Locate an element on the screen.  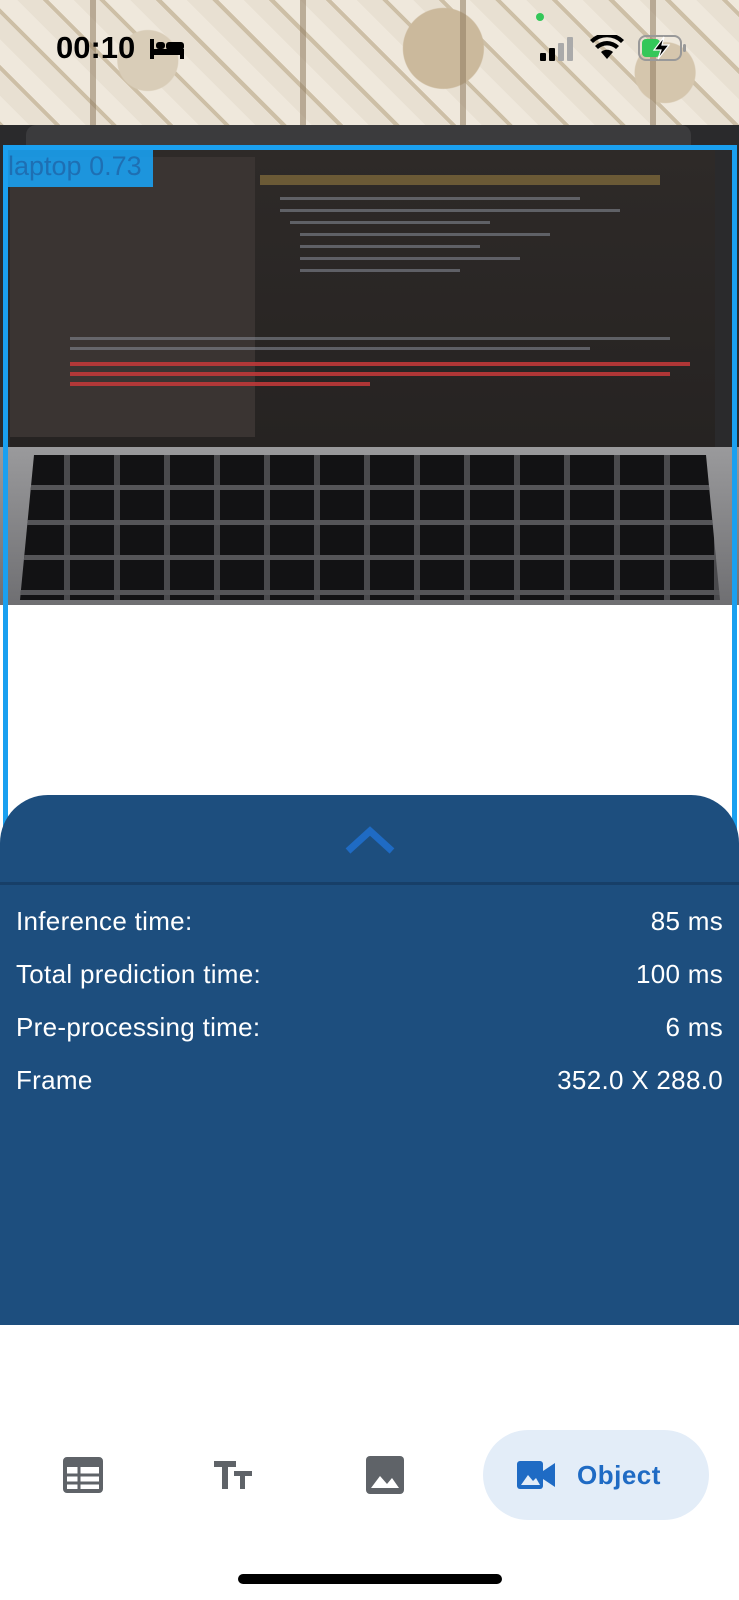
sheet-header is located at coordinates (369, 840).